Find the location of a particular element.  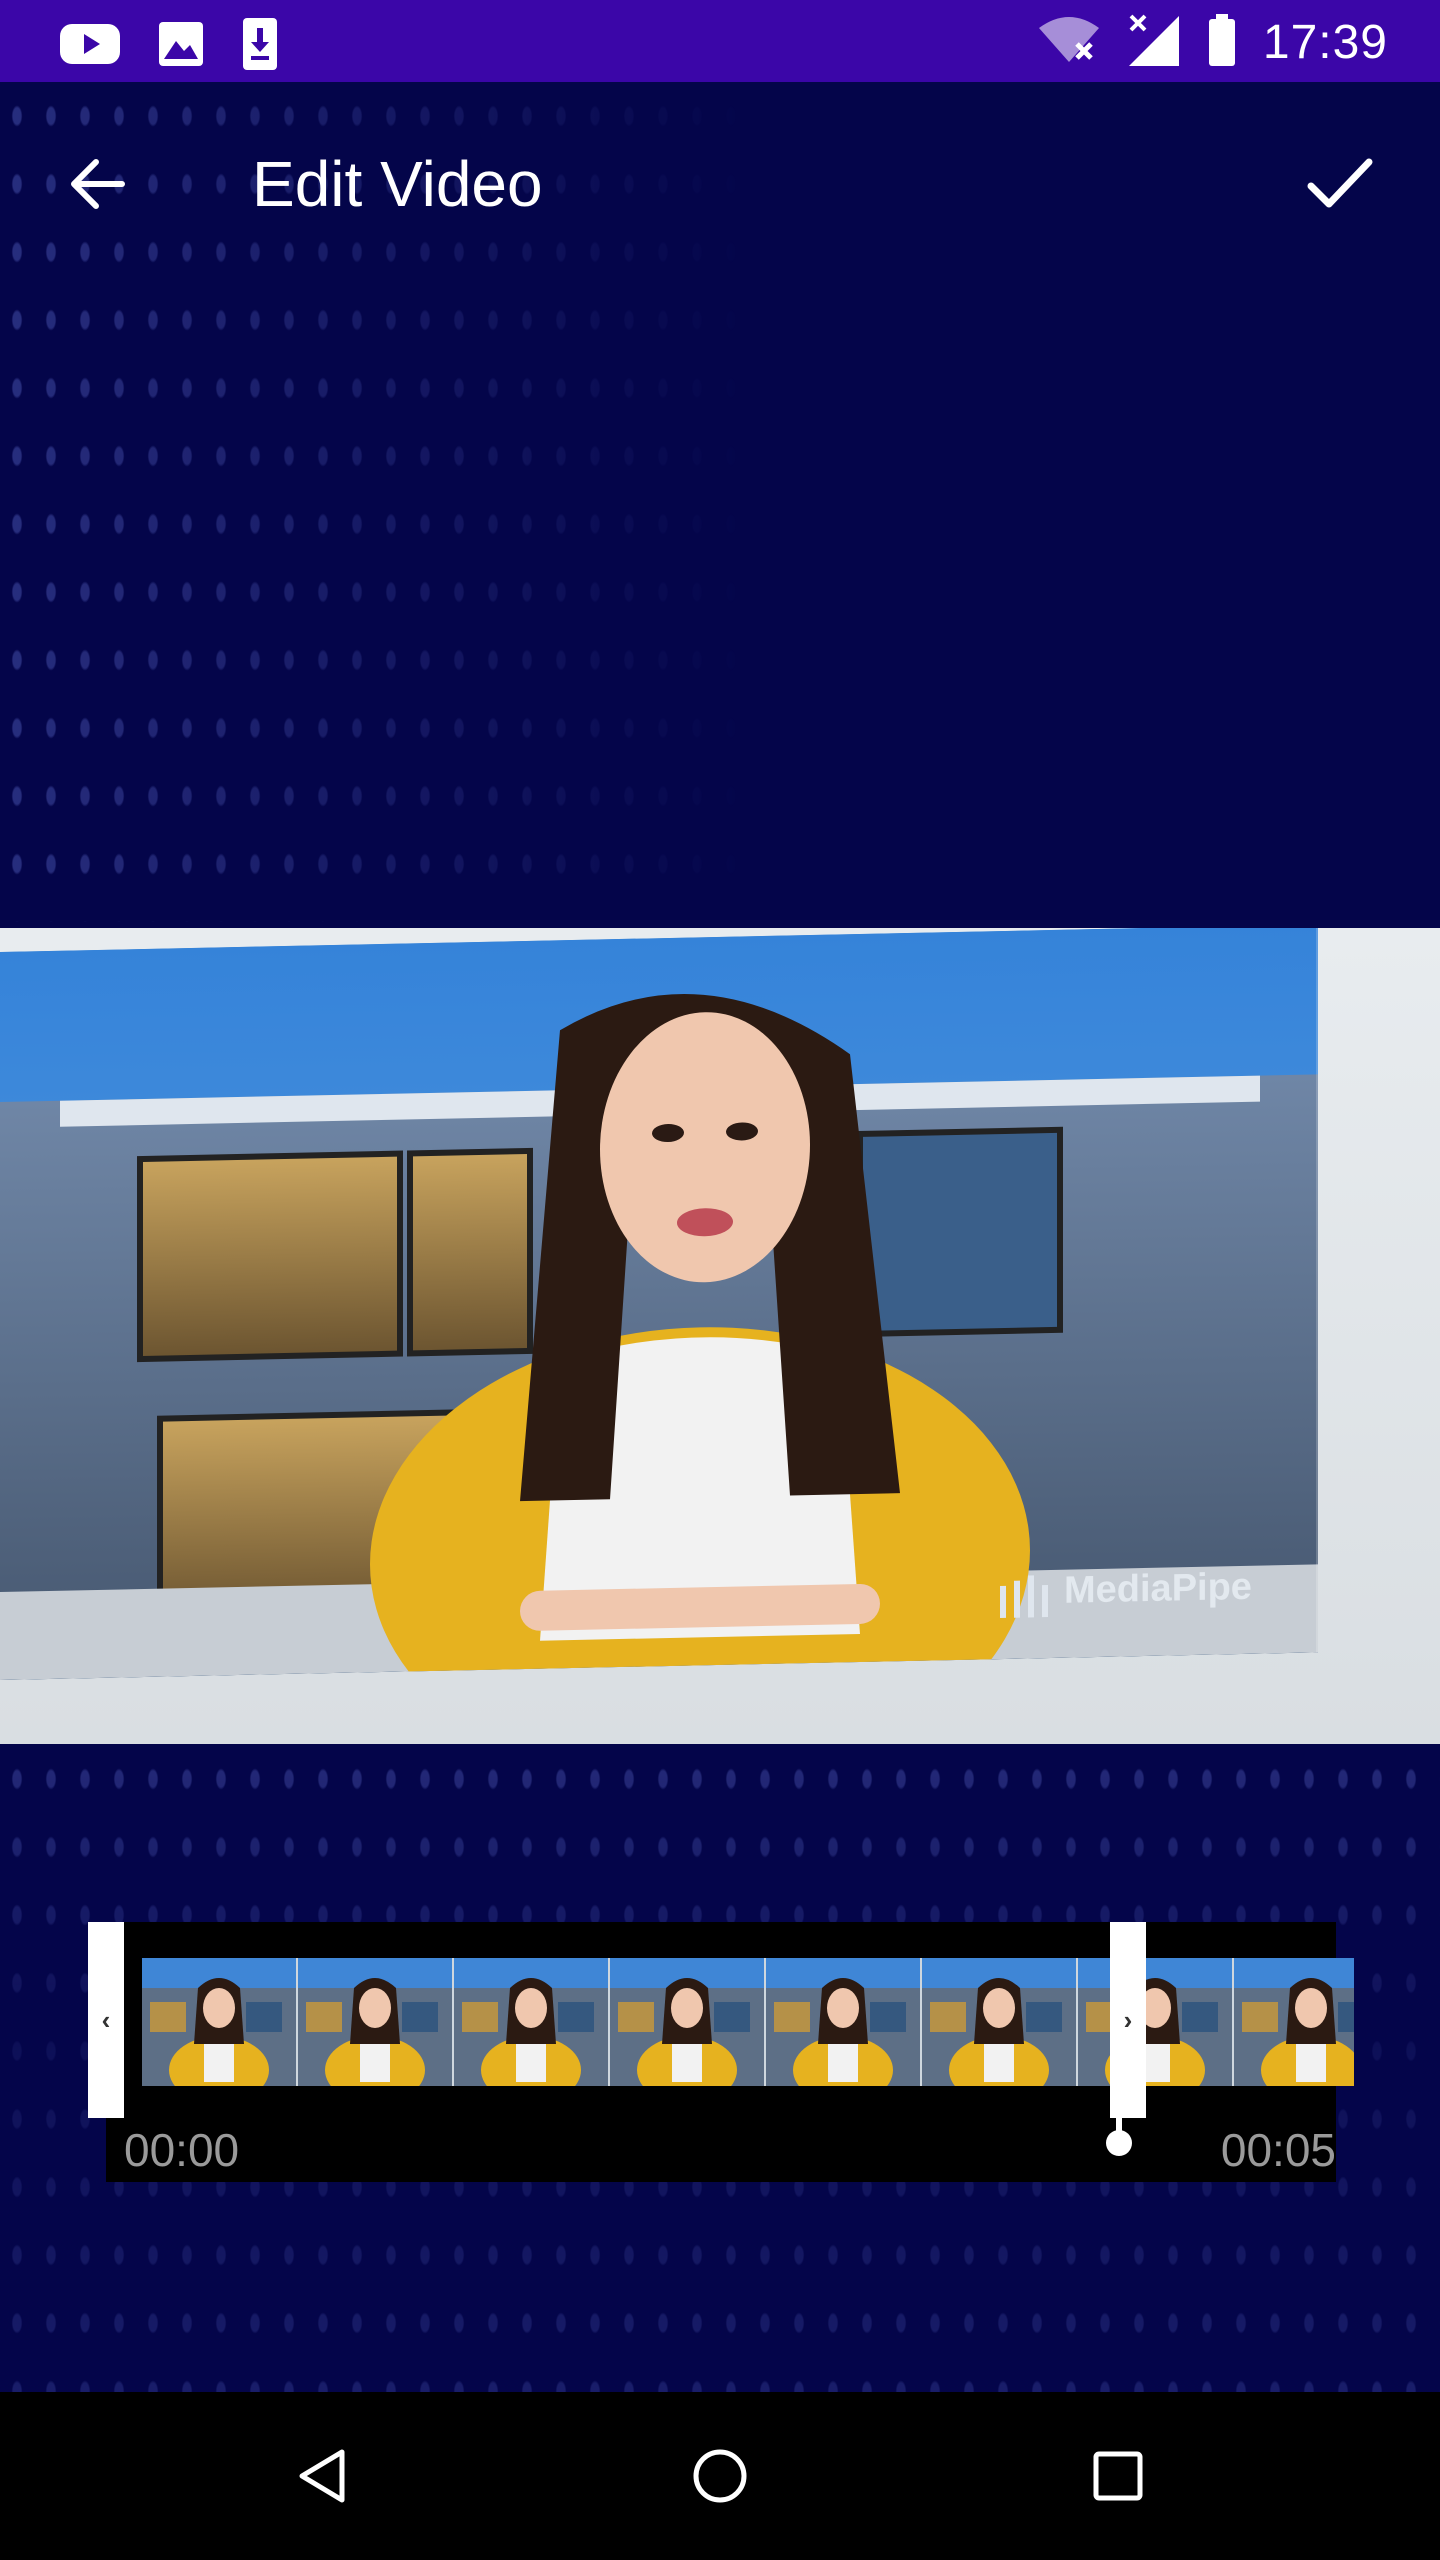

trim-handle-left: ‹ is located at coordinates (106, 2020).